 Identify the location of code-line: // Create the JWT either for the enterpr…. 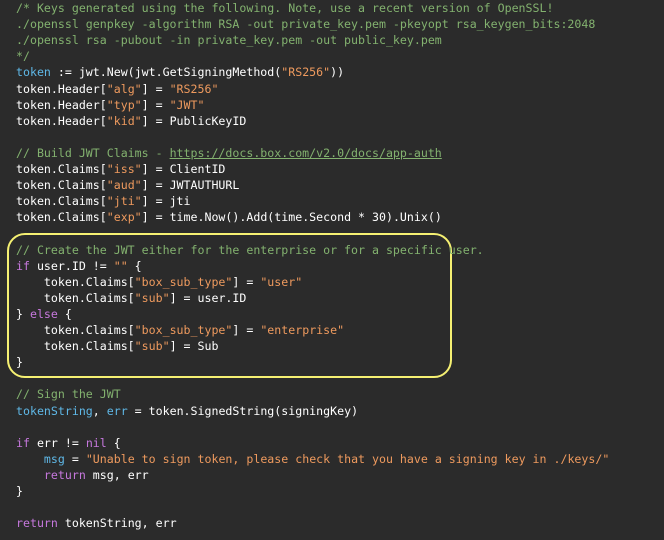
(250, 250).